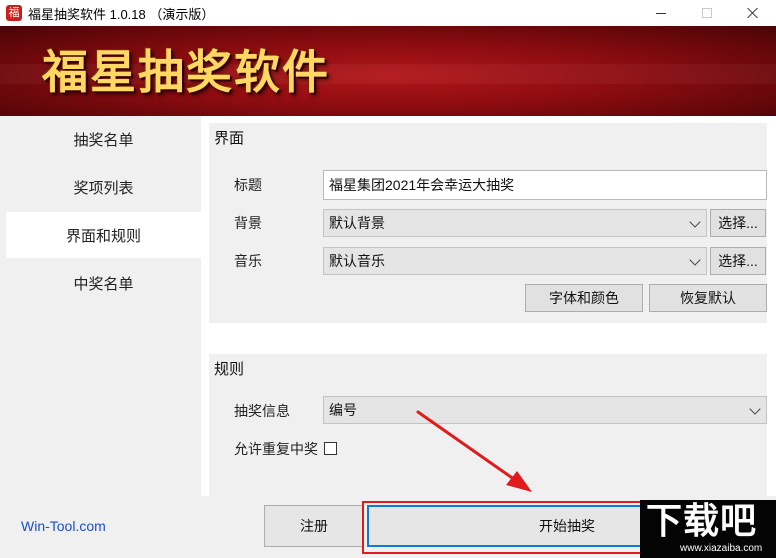 The height and width of the screenshot is (558, 776). Describe the element at coordinates (343, 410) in the screenshot. I see `draw-info-select-value: 编号` at that location.